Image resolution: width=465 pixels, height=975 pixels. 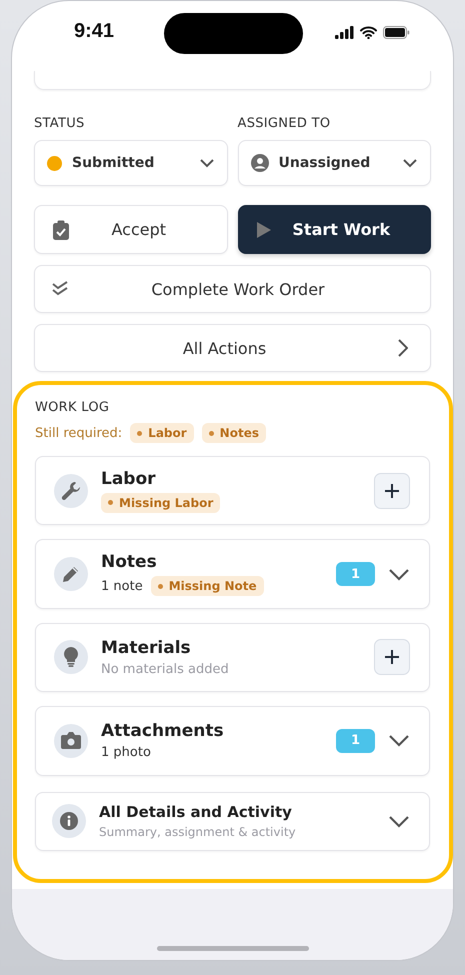 I want to click on pencil-icon, so click(x=71, y=574).